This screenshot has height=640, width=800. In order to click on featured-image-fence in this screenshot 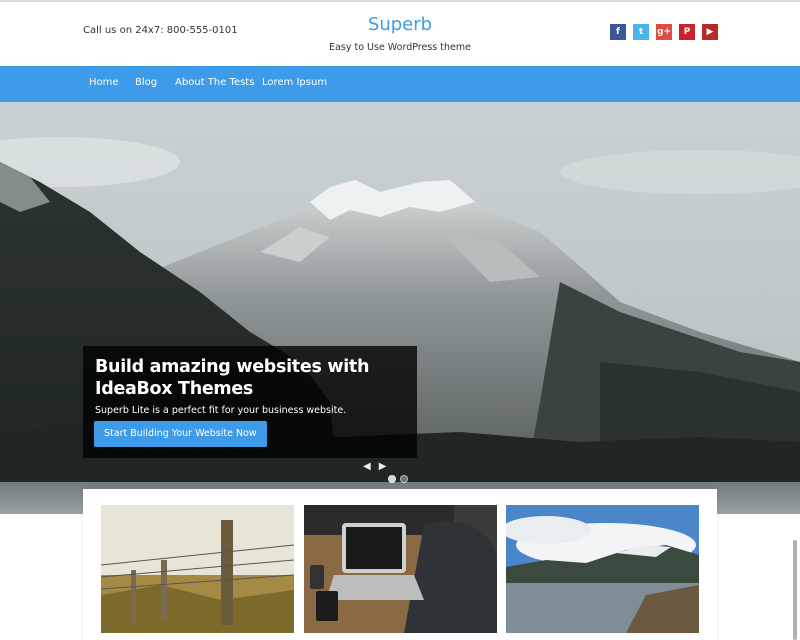, I will do `click(197, 569)`.